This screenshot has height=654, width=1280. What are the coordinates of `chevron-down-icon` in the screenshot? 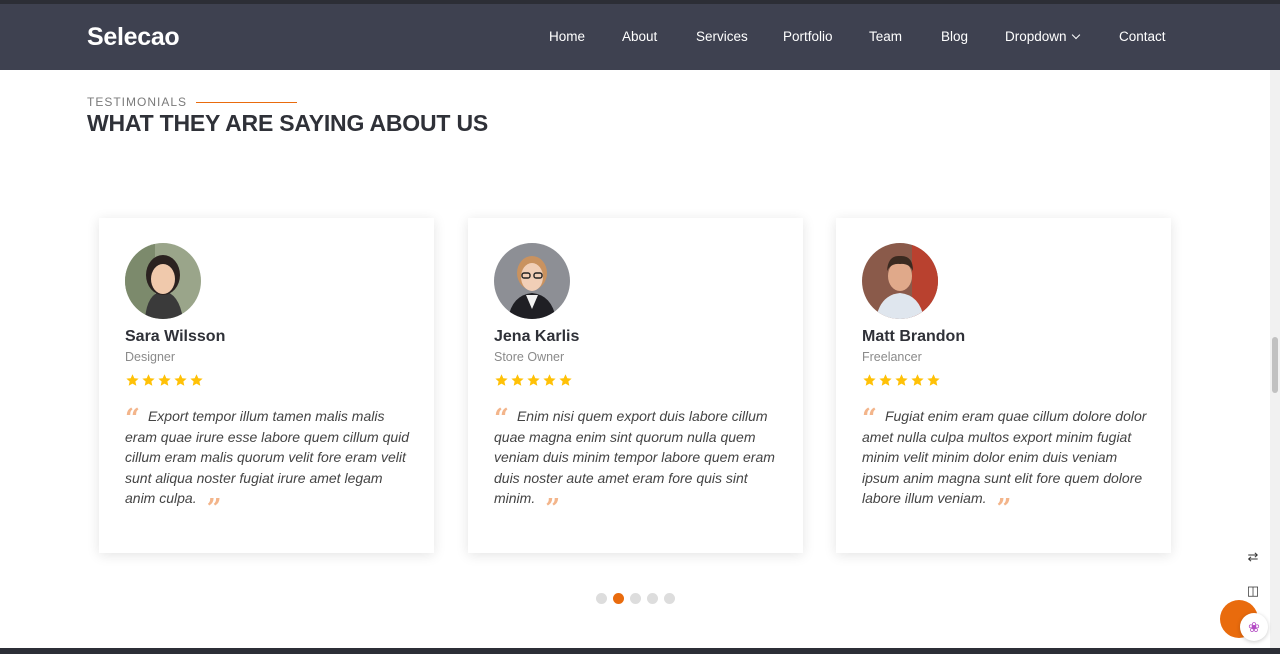 It's located at (1075, 35).